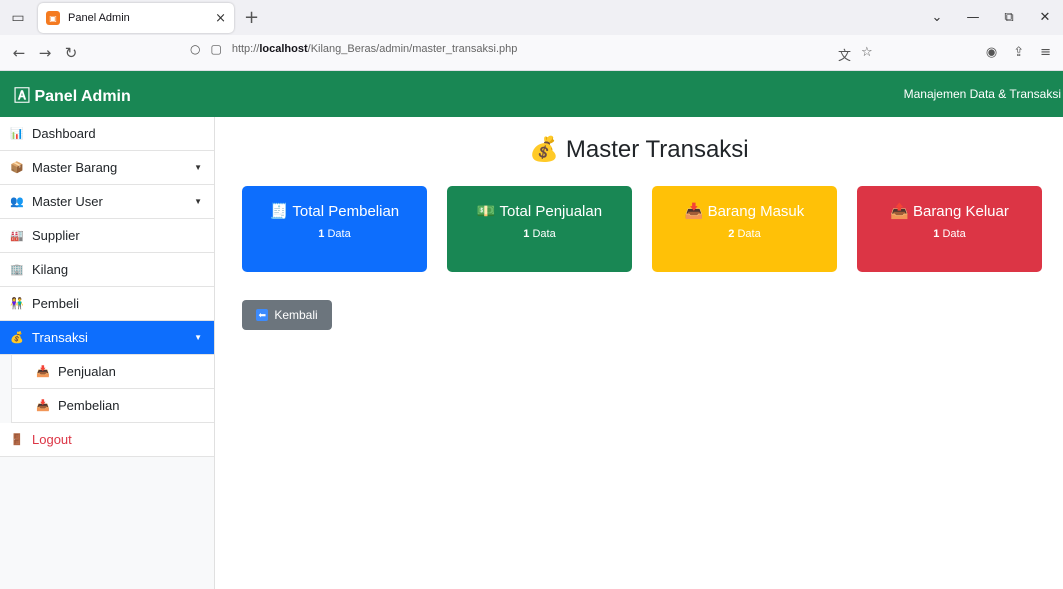 This screenshot has height=589, width=1063. What do you see at coordinates (17, 270) in the screenshot?
I see `building-icon: 🏢` at bounding box center [17, 270].